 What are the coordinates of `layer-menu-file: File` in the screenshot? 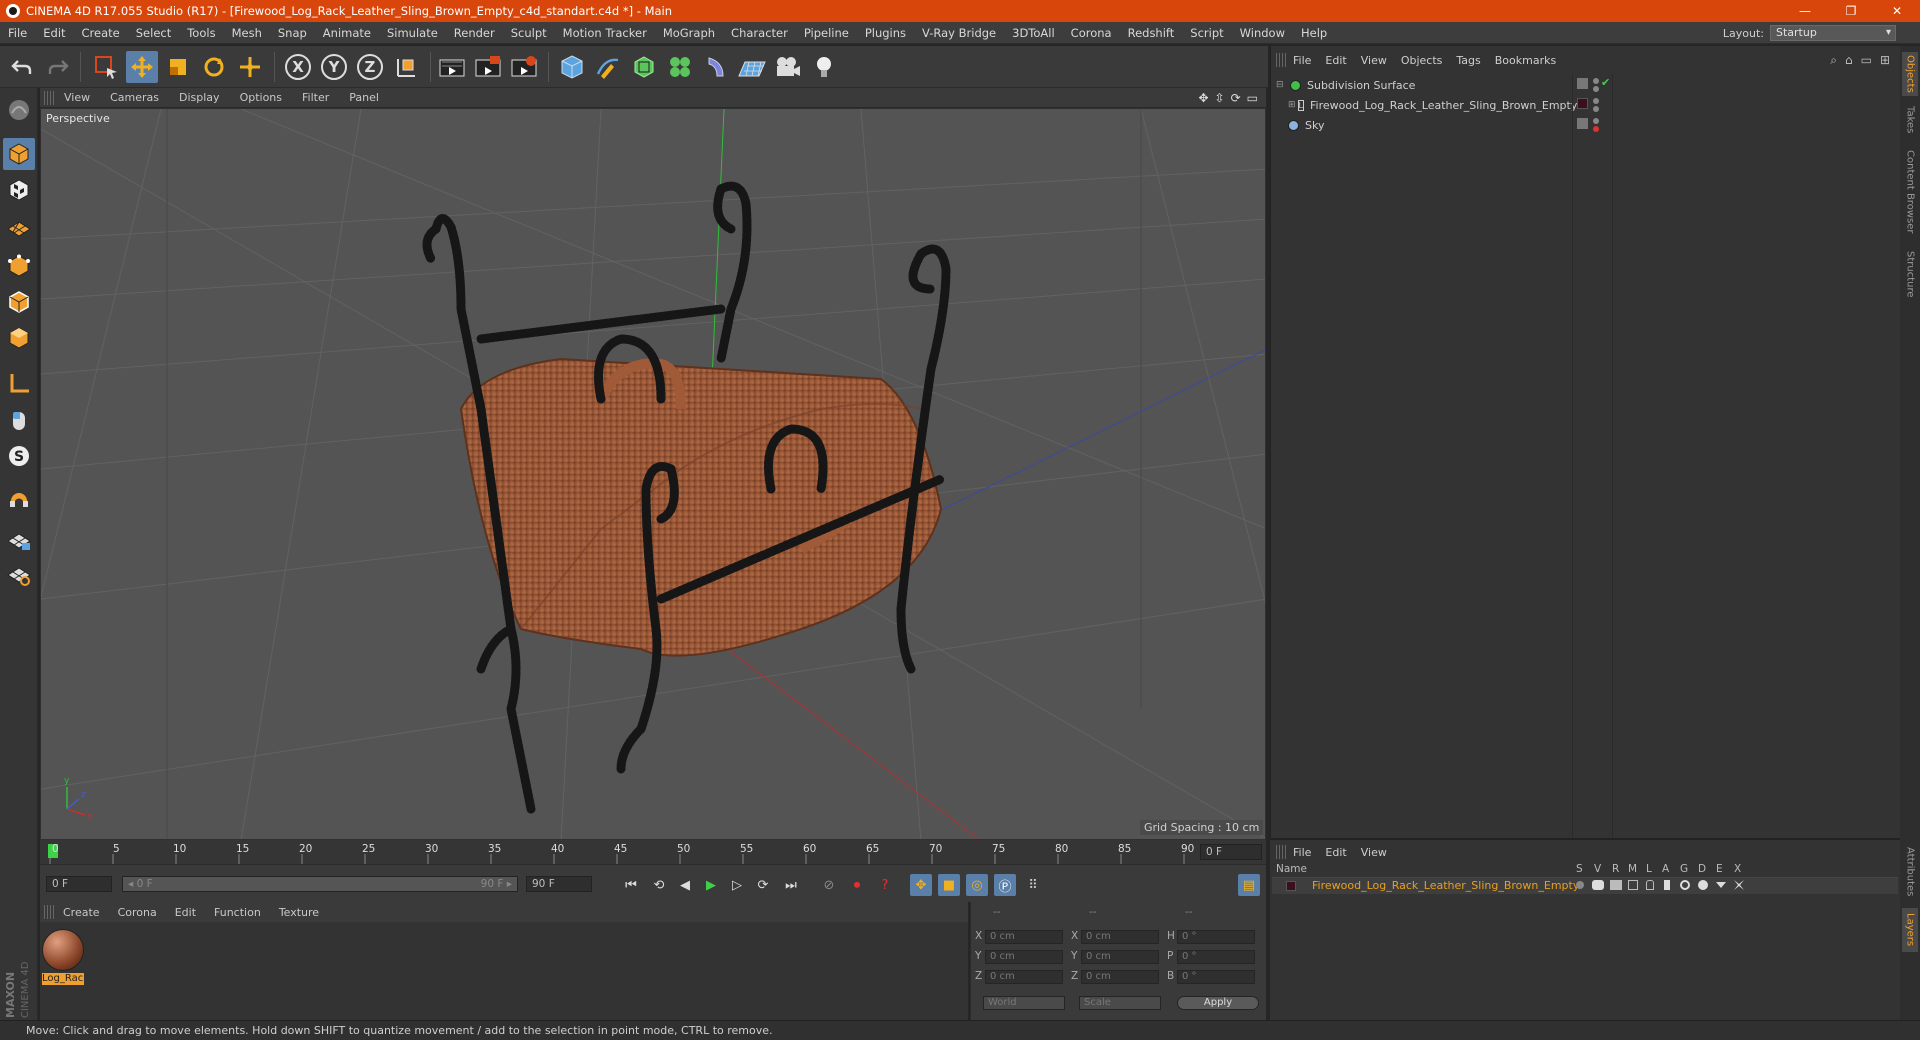 It's located at (1302, 852).